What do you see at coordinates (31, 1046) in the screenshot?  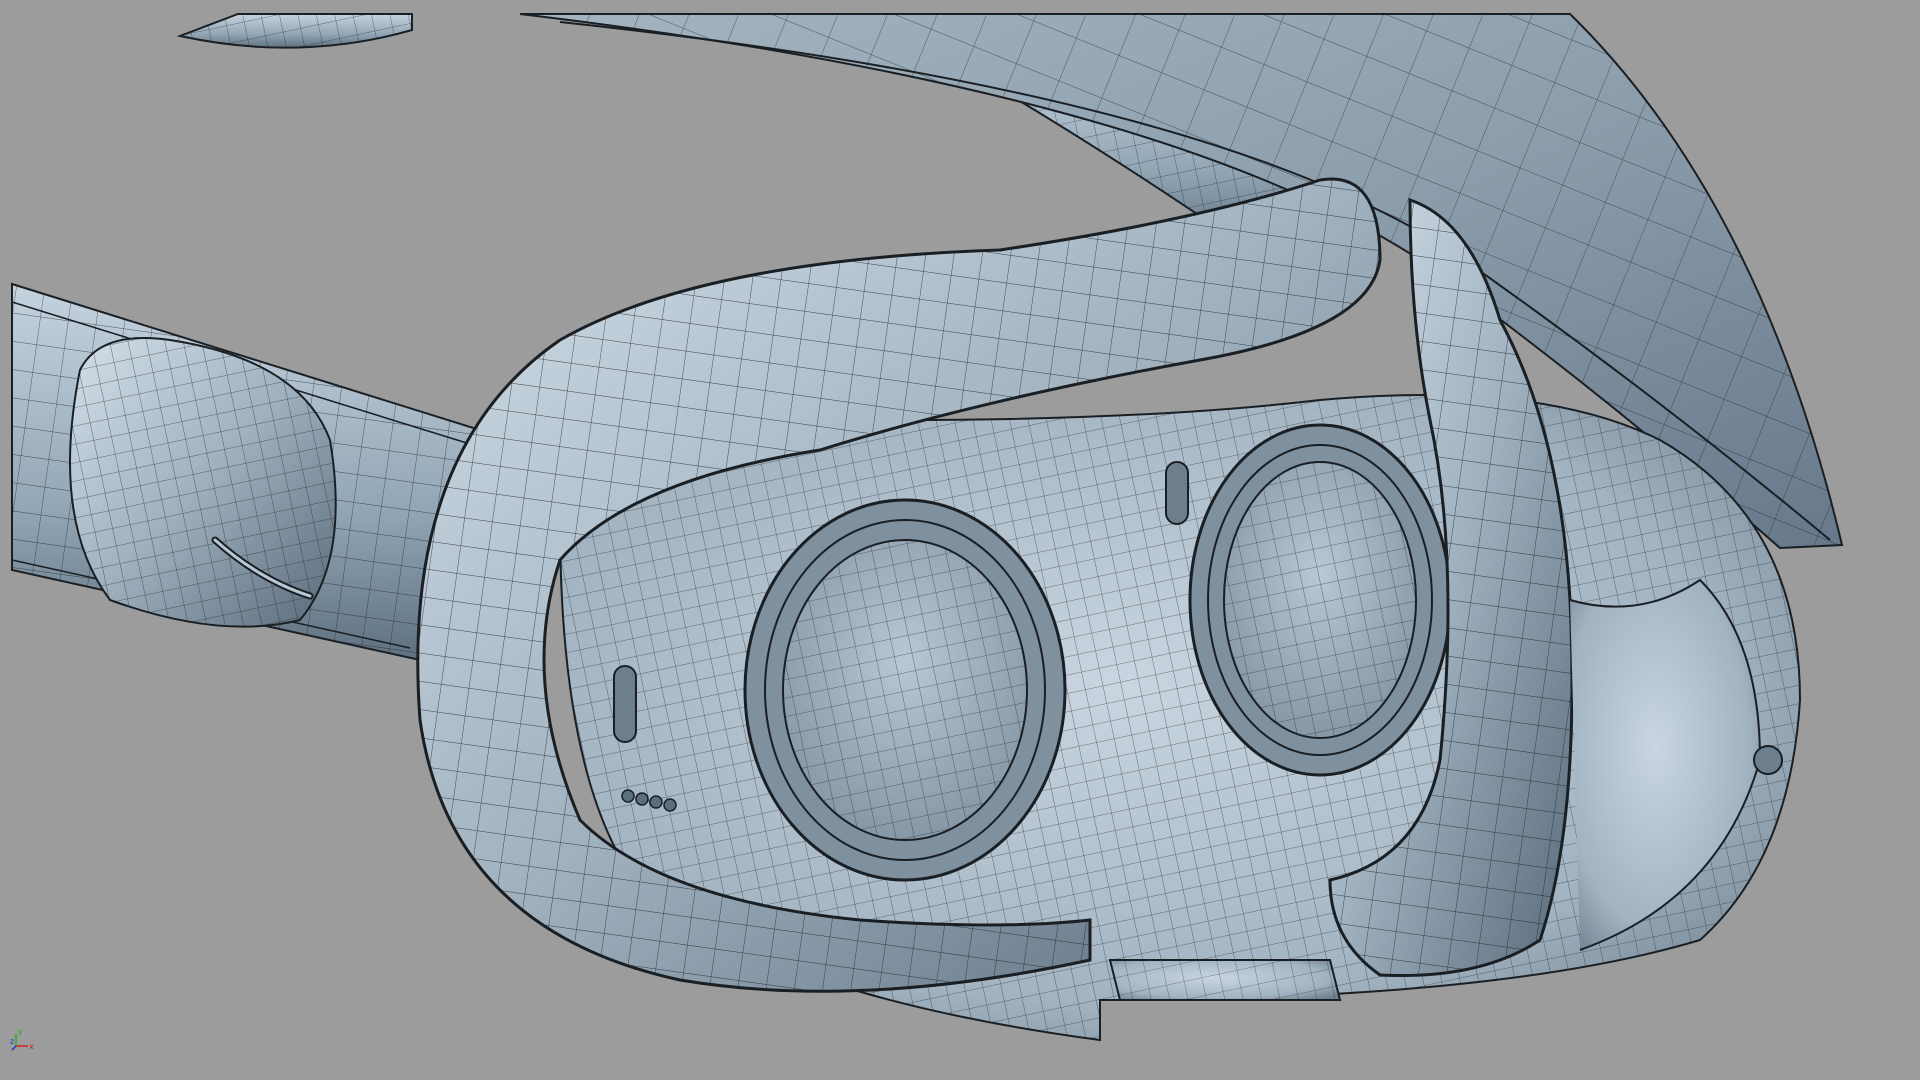 I see `axis-x-label: x` at bounding box center [31, 1046].